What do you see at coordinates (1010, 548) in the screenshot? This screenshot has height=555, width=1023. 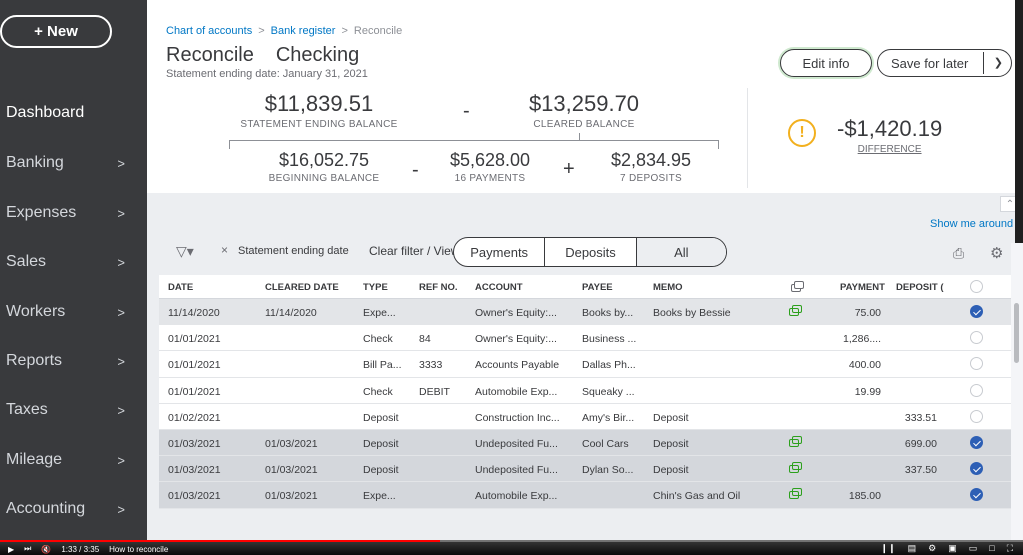 I see `fullscreen-icon: ⛶` at bounding box center [1010, 548].